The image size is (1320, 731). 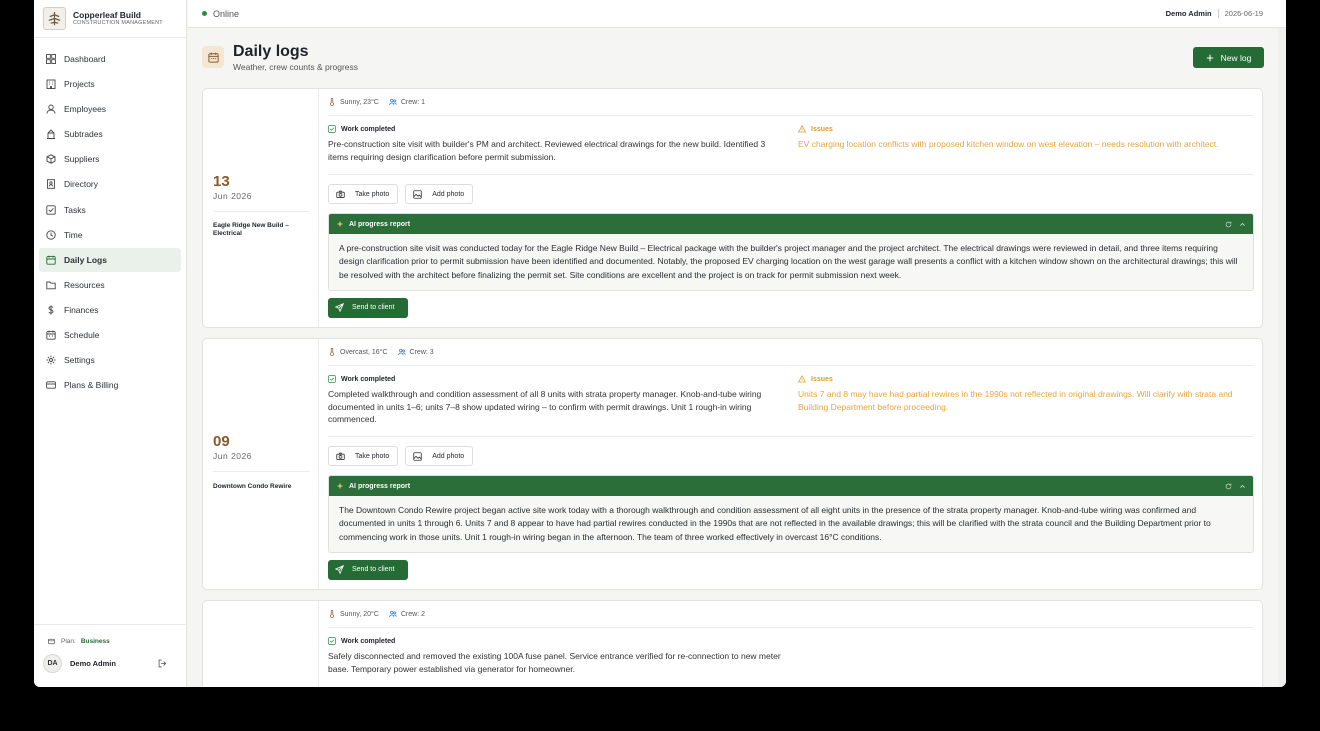 What do you see at coordinates (359, 102) in the screenshot?
I see `weather-text: Sunny, 23°C` at bounding box center [359, 102].